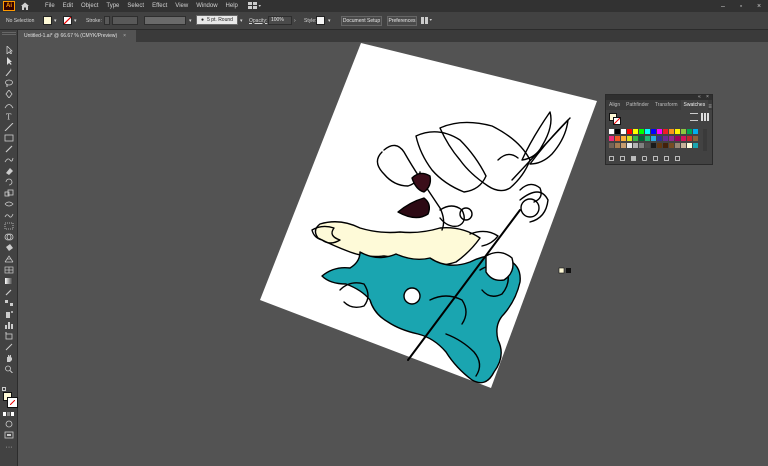 The height and width of the screenshot is (466, 768). What do you see at coordinates (611, 158) in the screenshot?
I see `swatch-libraries-icon` at bounding box center [611, 158].